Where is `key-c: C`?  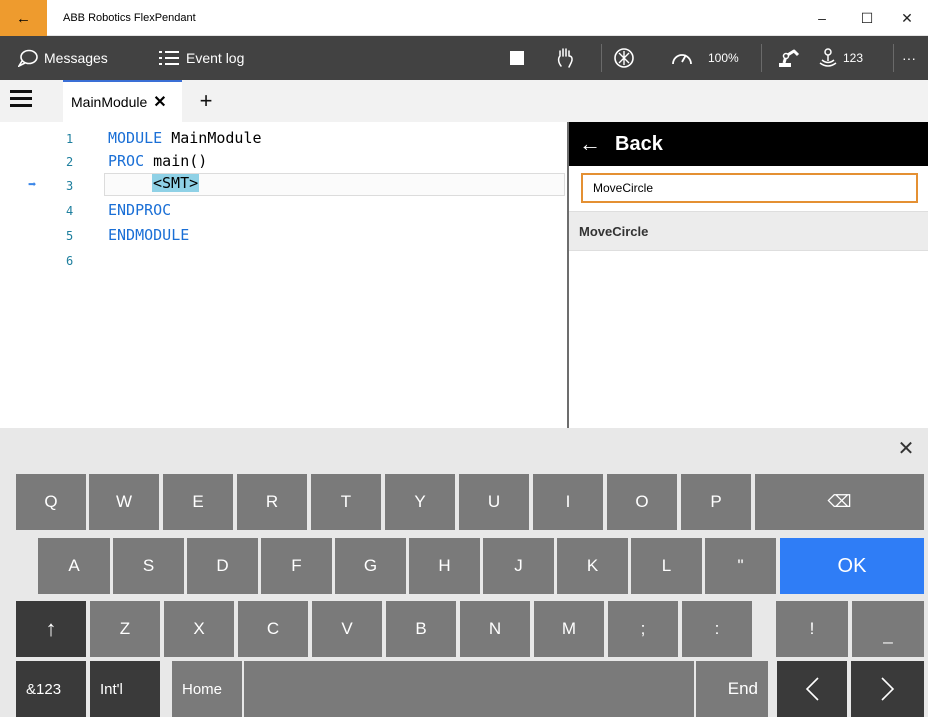 key-c: C is located at coordinates (273, 629).